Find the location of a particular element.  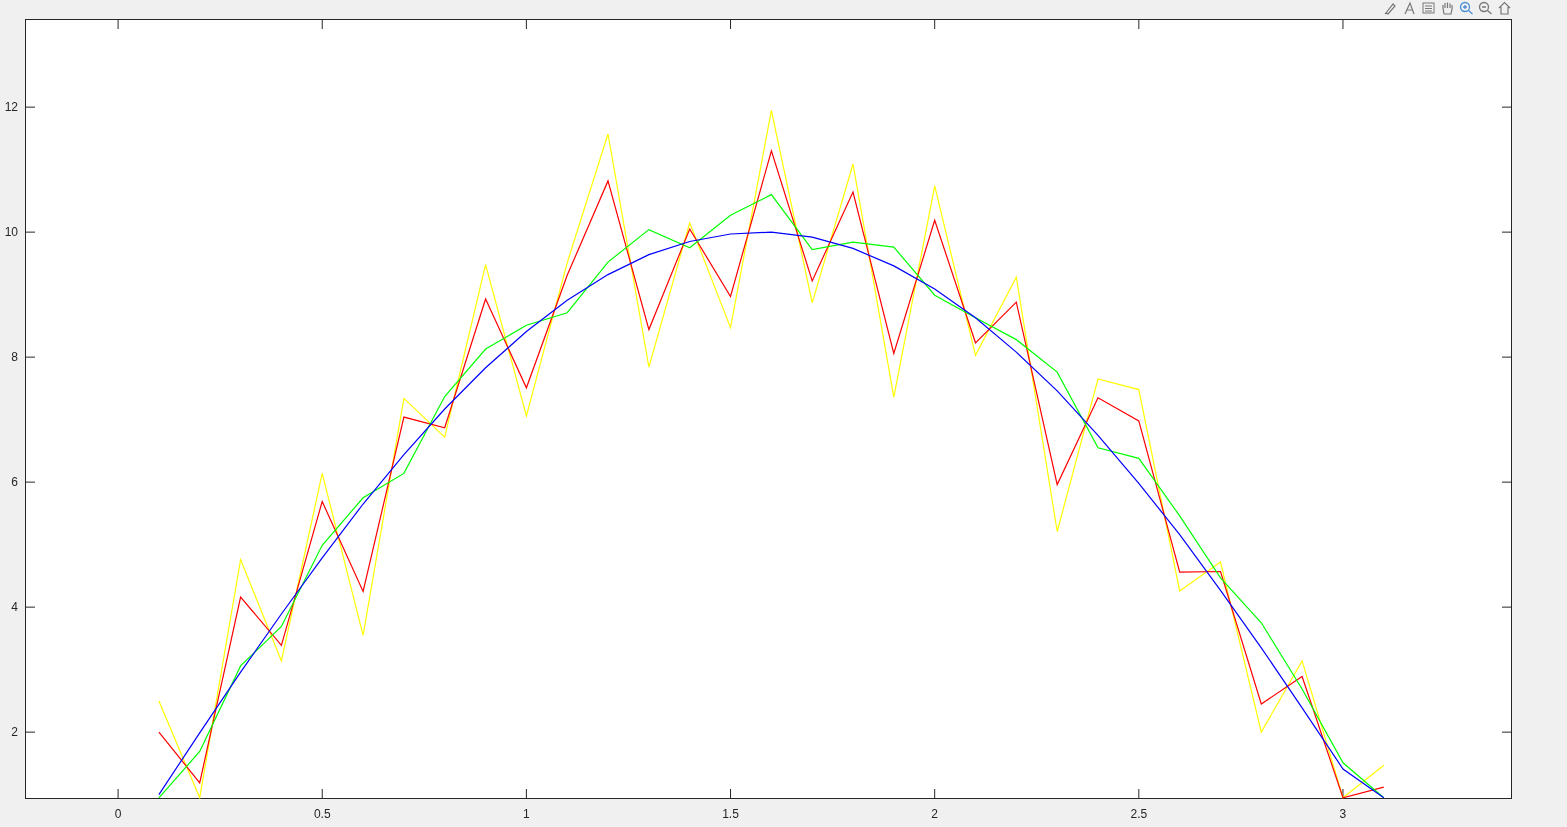

x-tick-label: 3 is located at coordinates (1343, 814).